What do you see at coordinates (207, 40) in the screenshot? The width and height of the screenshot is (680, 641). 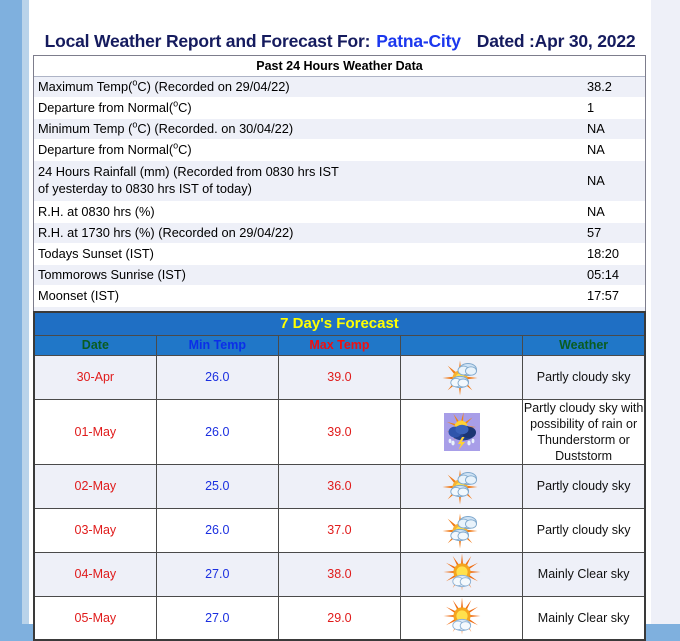 I see `page-title-prefix: Local Weather Report and Forecast For:` at bounding box center [207, 40].